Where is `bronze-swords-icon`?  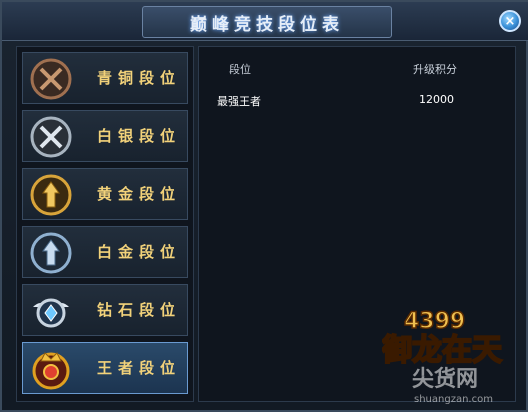
bronze-swords-icon is located at coordinates (51, 79).